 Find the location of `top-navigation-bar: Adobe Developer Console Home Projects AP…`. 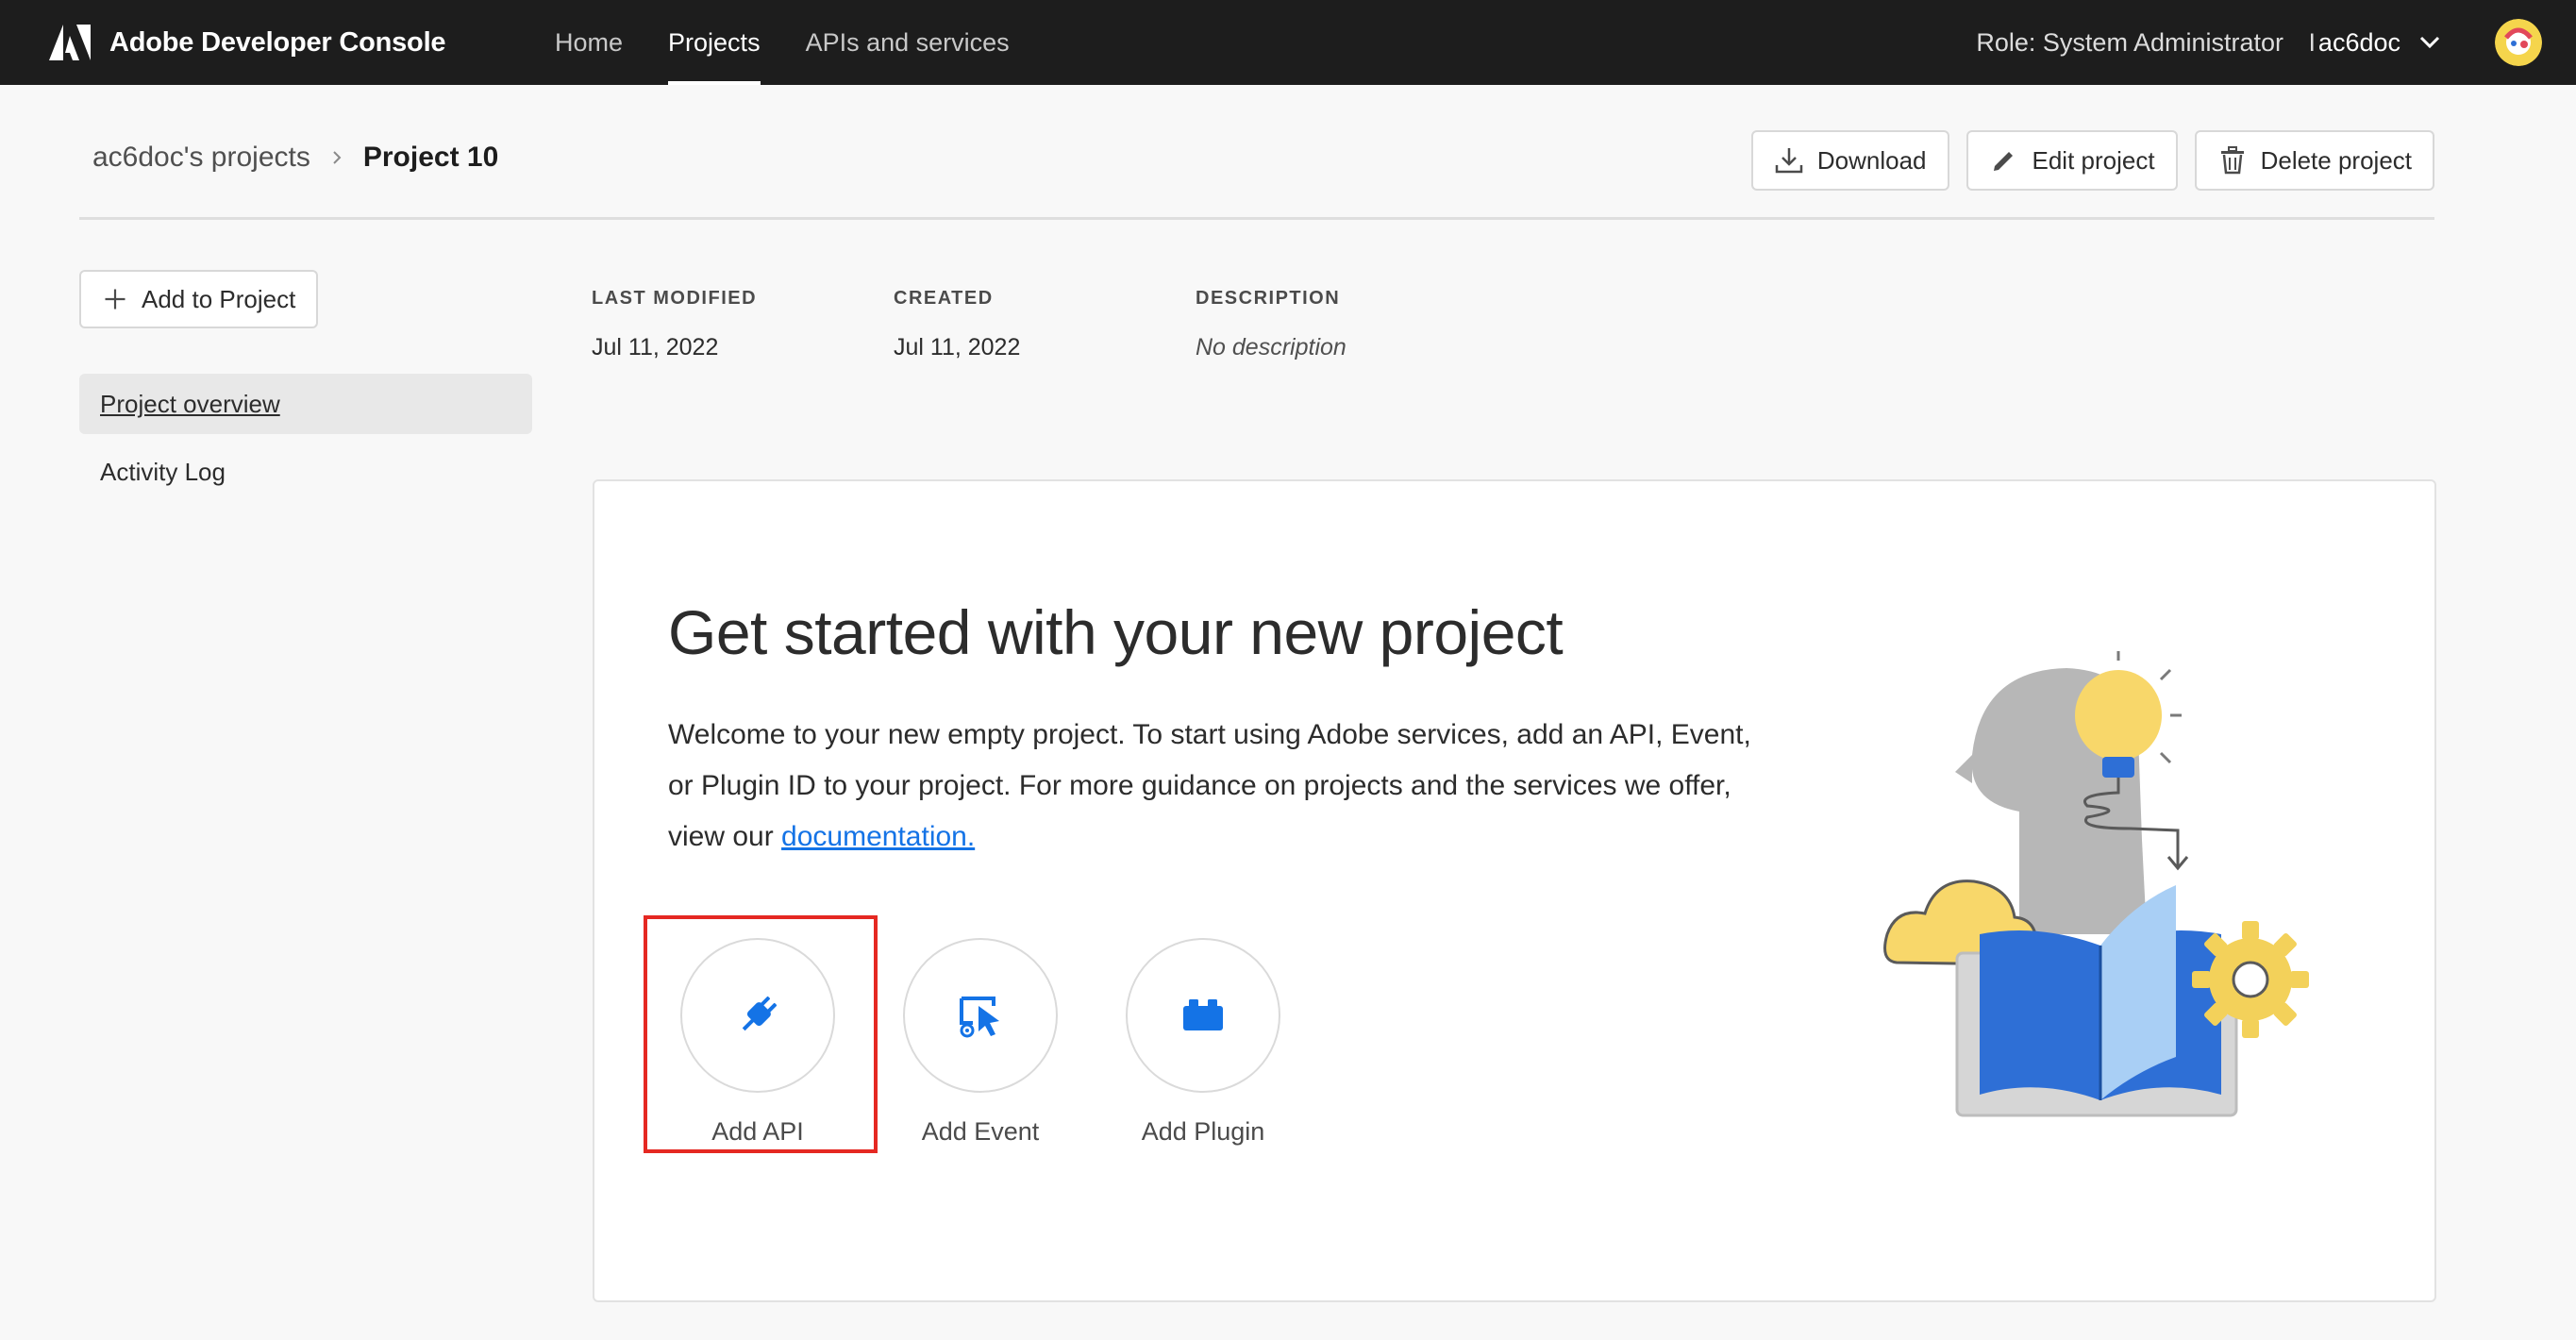

top-navigation-bar: Adobe Developer Console Home Projects AP… is located at coordinates (1288, 42).